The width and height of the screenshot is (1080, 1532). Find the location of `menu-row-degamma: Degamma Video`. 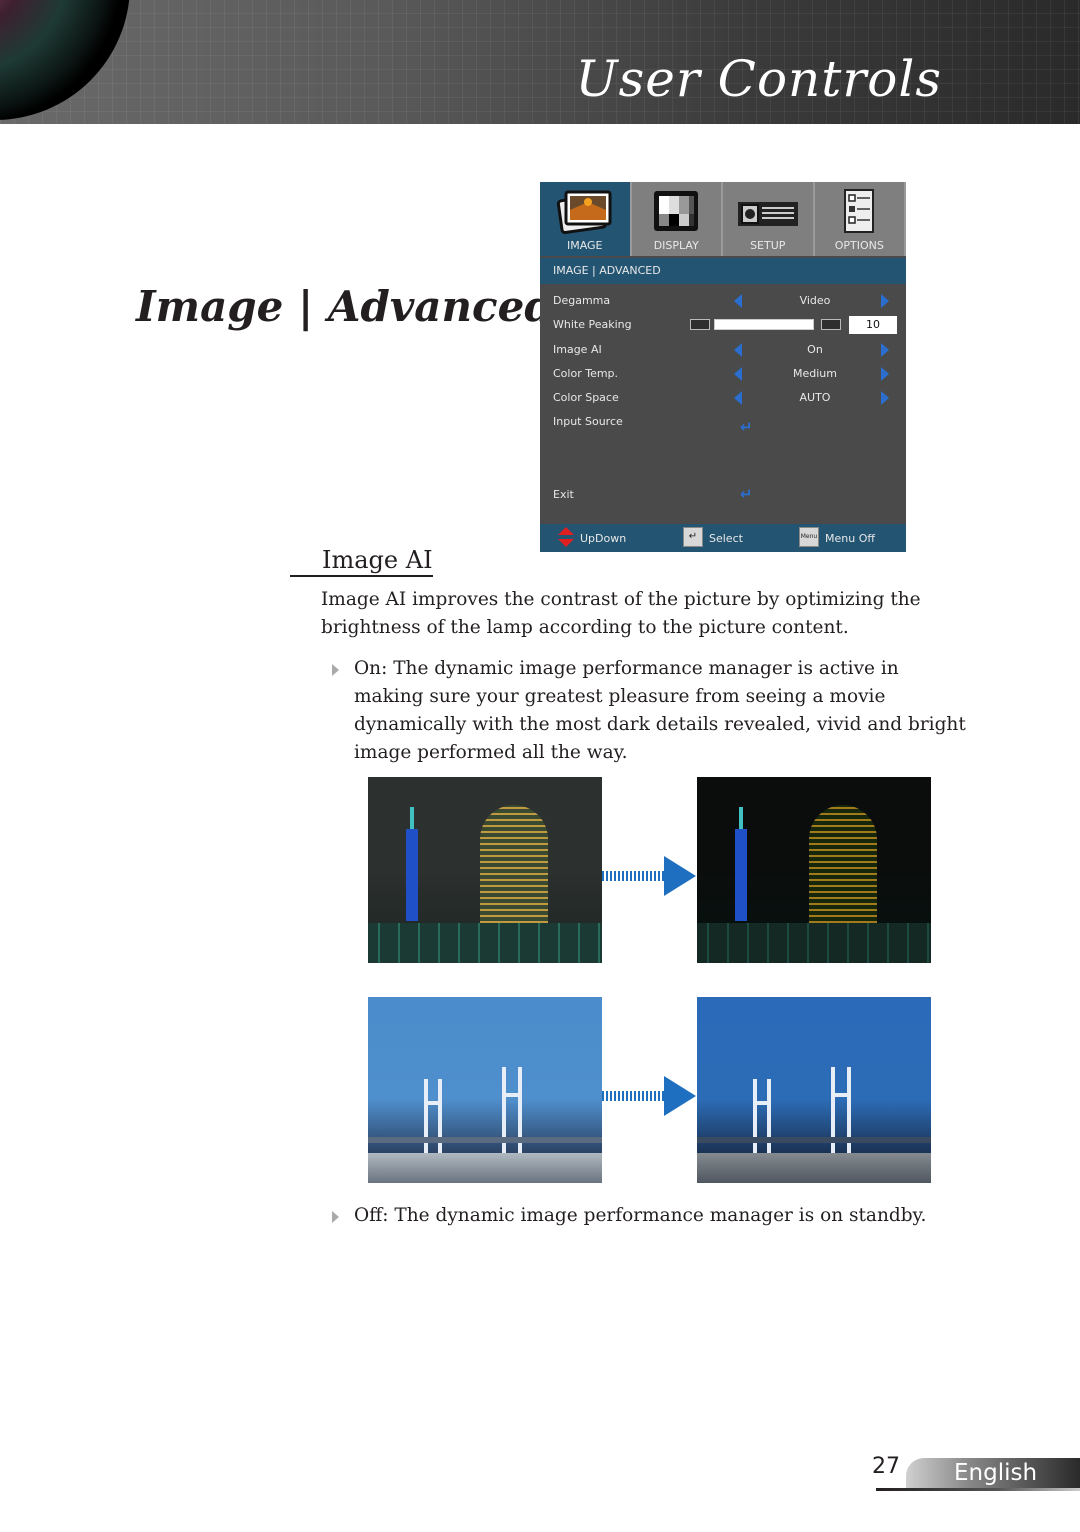

menu-row-degamma: Degamma Video is located at coordinates (723, 301).